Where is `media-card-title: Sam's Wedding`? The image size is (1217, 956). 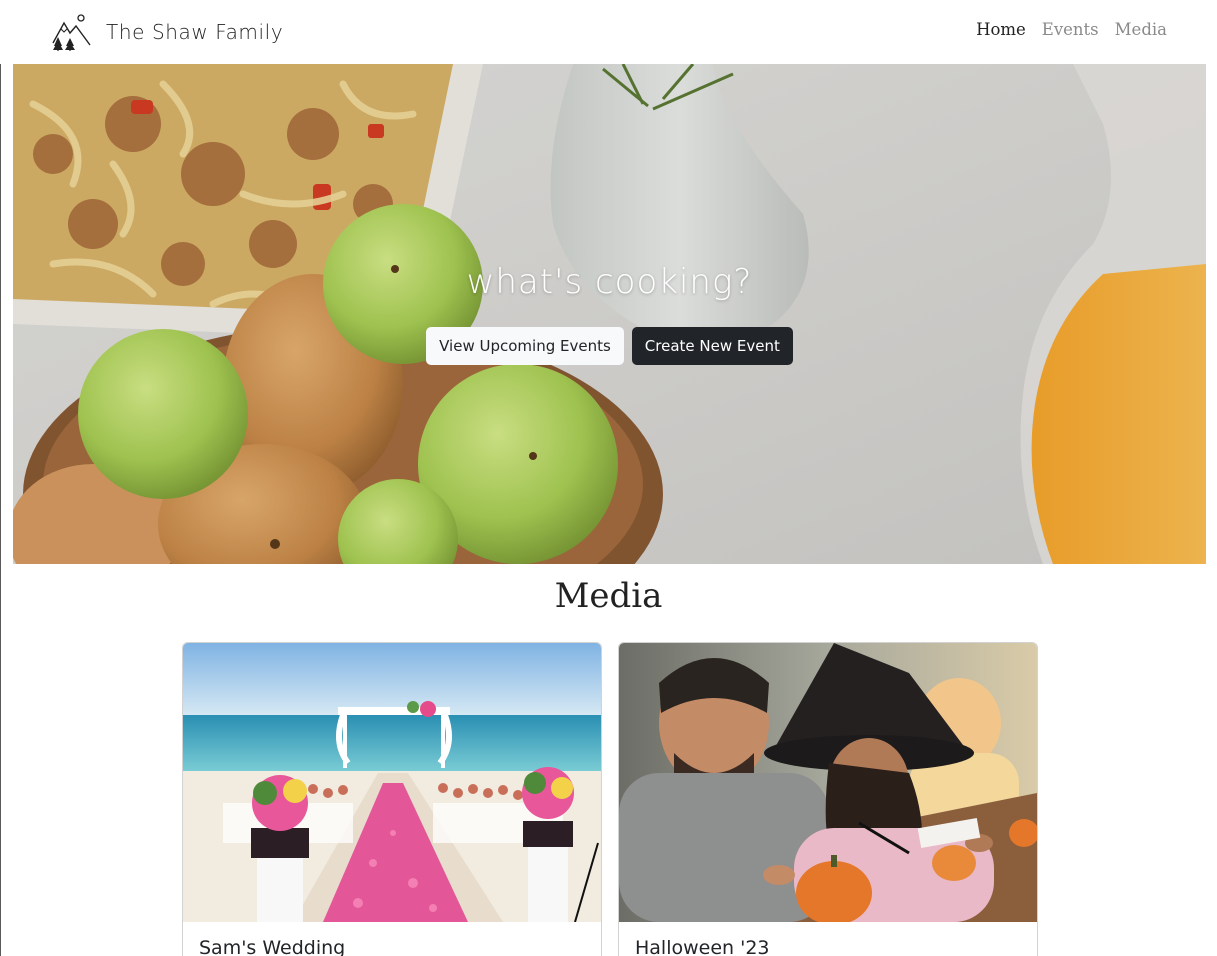 media-card-title: Sam's Wedding is located at coordinates (272, 946).